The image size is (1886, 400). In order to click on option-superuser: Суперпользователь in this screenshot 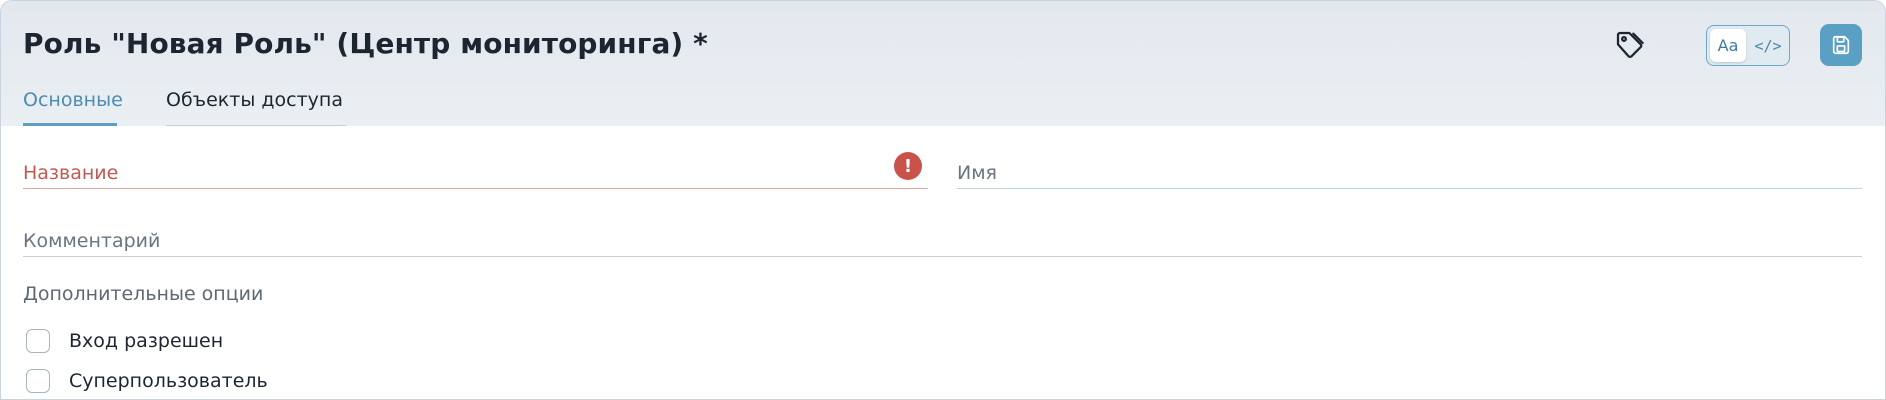, I will do `click(147, 381)`.